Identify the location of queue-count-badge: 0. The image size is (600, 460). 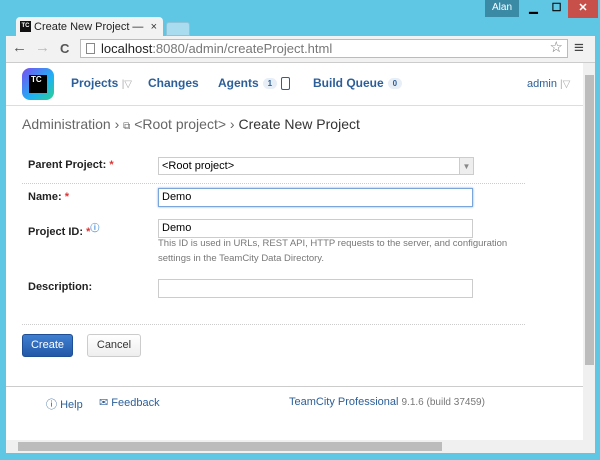
(395, 83).